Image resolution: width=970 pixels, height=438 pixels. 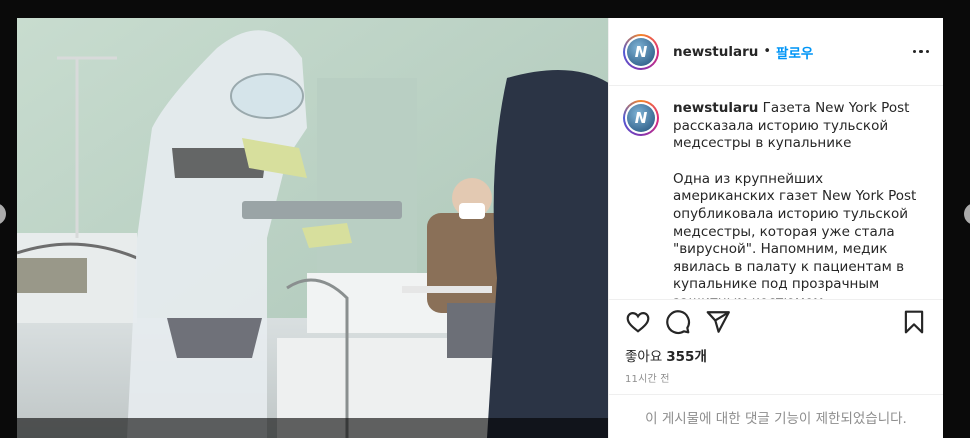 I want to click on post-header: N newstularu • 팔로우, so click(x=776, y=52).